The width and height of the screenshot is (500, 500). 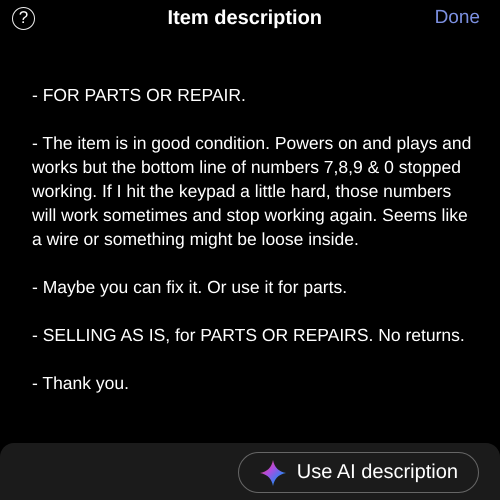 What do you see at coordinates (245, 18) in the screenshot?
I see `screen-title: Item description` at bounding box center [245, 18].